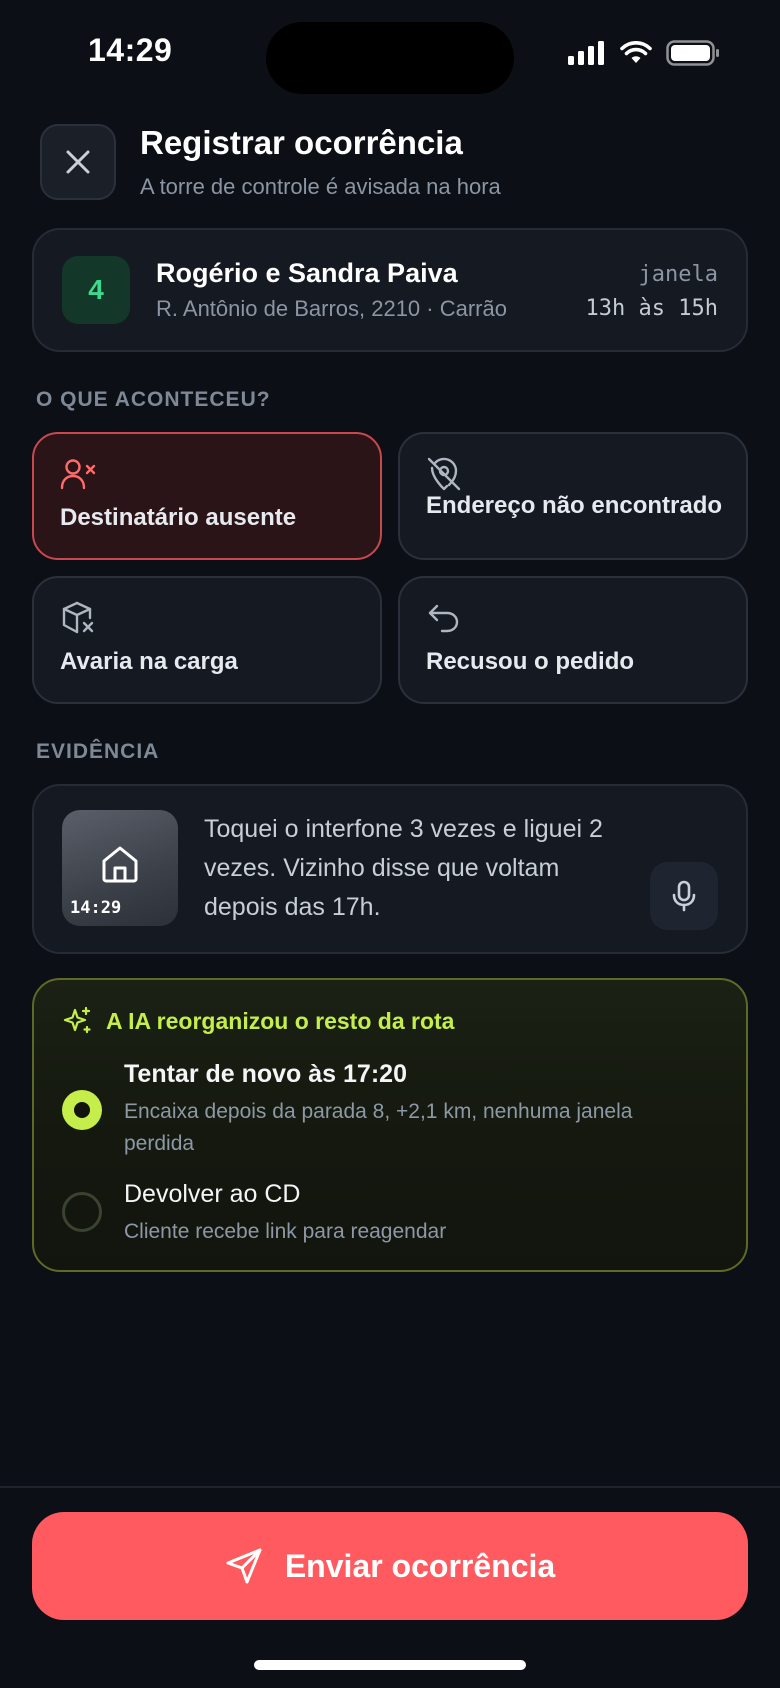 The image size is (780, 1688). I want to click on window-time: 13h às 15h, so click(651, 308).